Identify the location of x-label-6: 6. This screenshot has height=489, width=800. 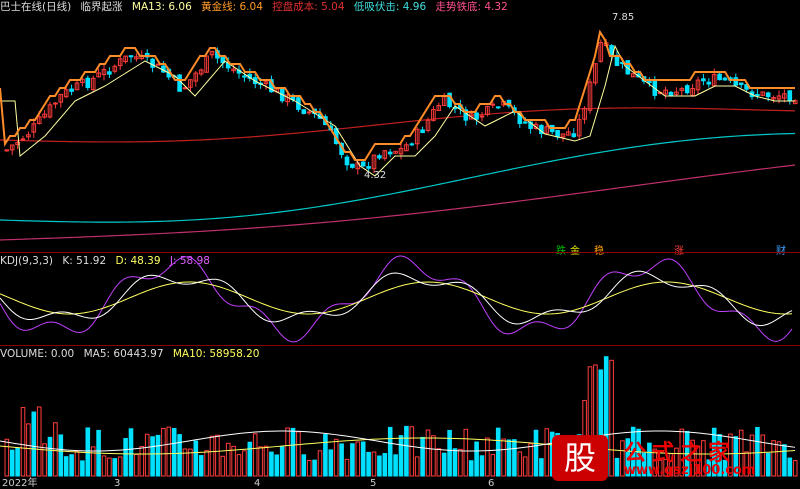
(491, 483).